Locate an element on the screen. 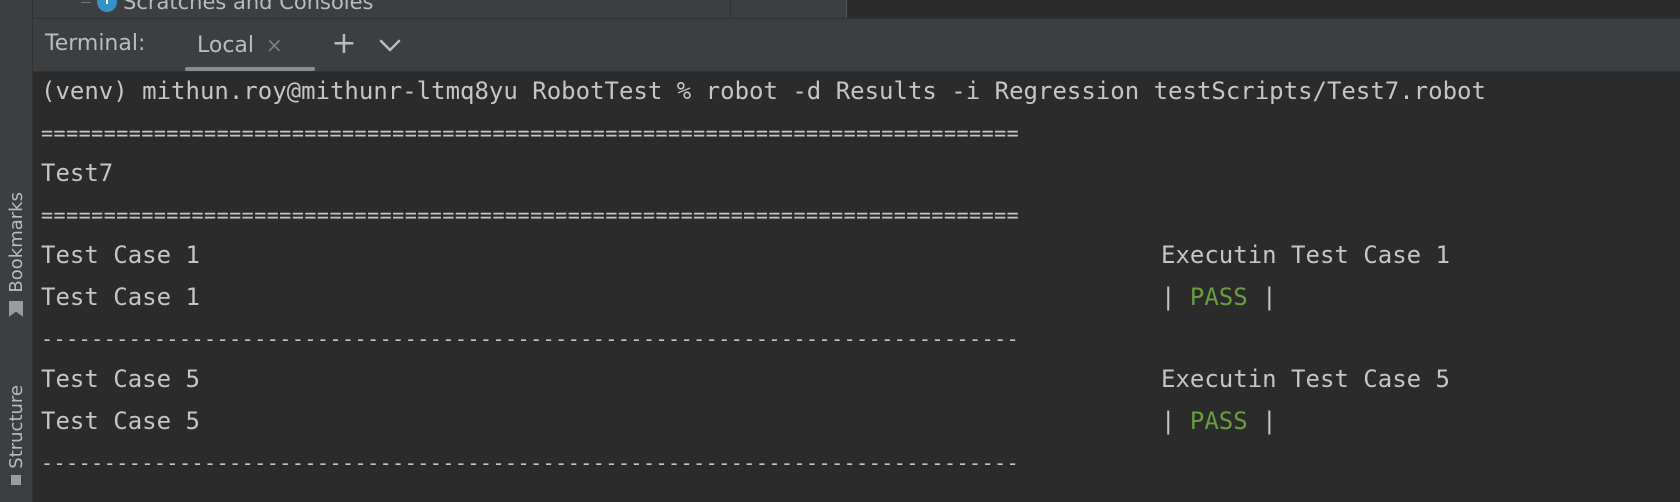 The height and width of the screenshot is (502, 1680). tree-item-label: Scratches and Consoles is located at coordinates (248, 7).